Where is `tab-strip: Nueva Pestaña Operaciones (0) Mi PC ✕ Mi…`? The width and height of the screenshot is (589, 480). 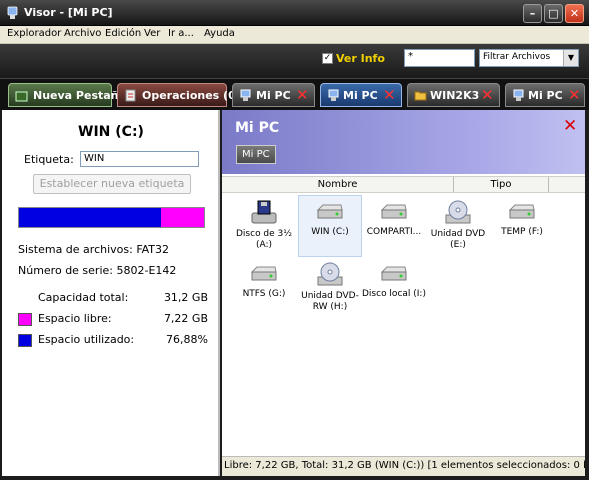
tab-strip: Nueva Pestaña Operaciones (0) Mi PC ✕ Mi… is located at coordinates (294, 94).